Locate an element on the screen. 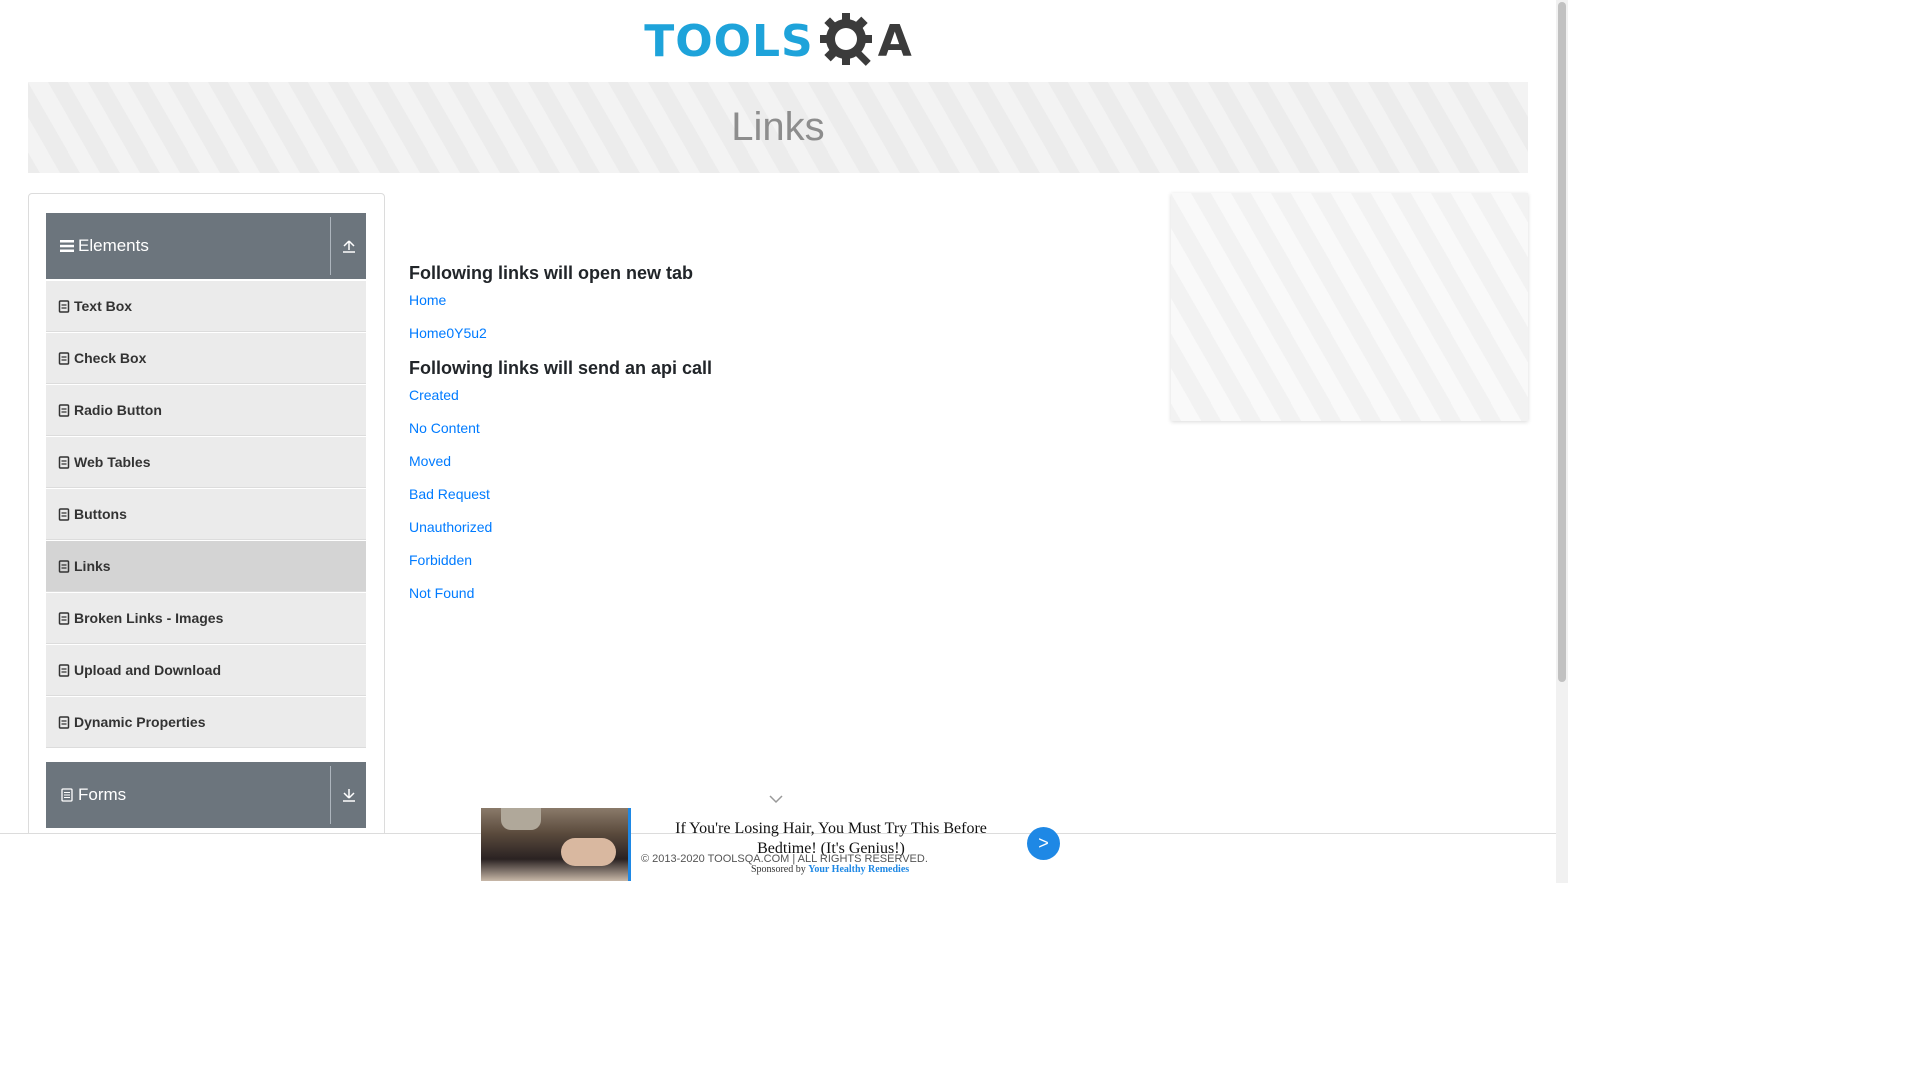  link-no-content: No Content is located at coordinates (779, 436).